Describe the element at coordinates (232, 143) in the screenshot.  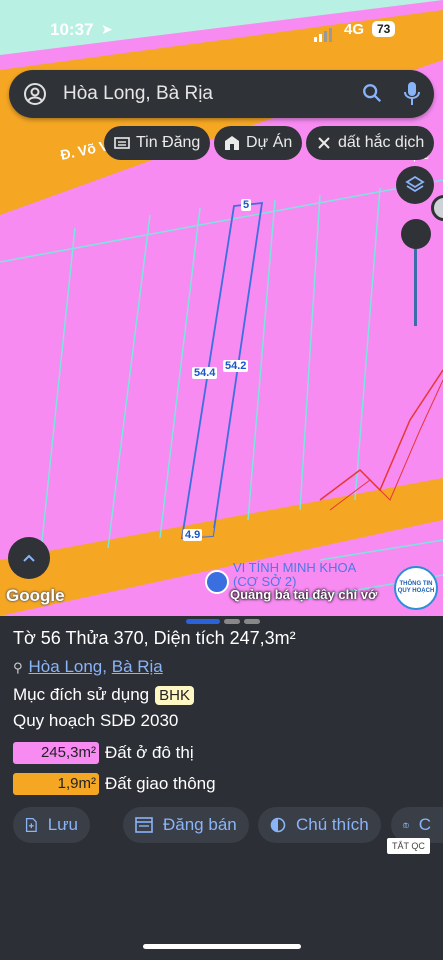
I see `building-icon` at that location.